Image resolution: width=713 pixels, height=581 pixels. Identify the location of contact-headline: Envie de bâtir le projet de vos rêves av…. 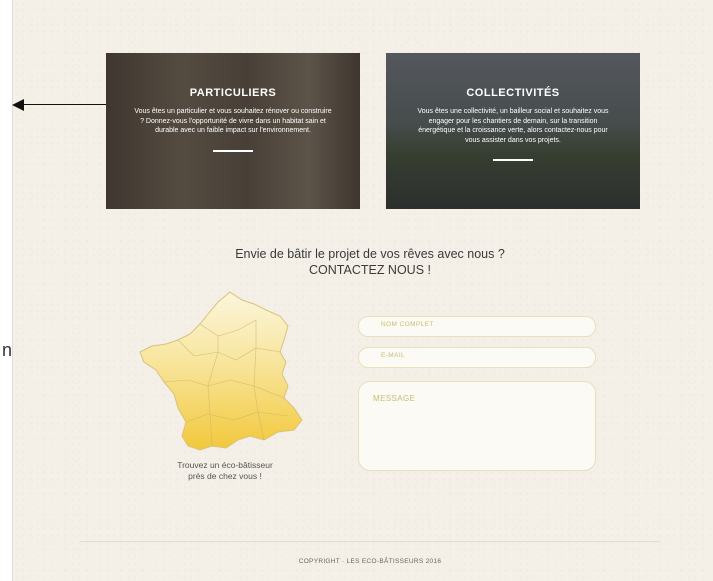
(370, 262).